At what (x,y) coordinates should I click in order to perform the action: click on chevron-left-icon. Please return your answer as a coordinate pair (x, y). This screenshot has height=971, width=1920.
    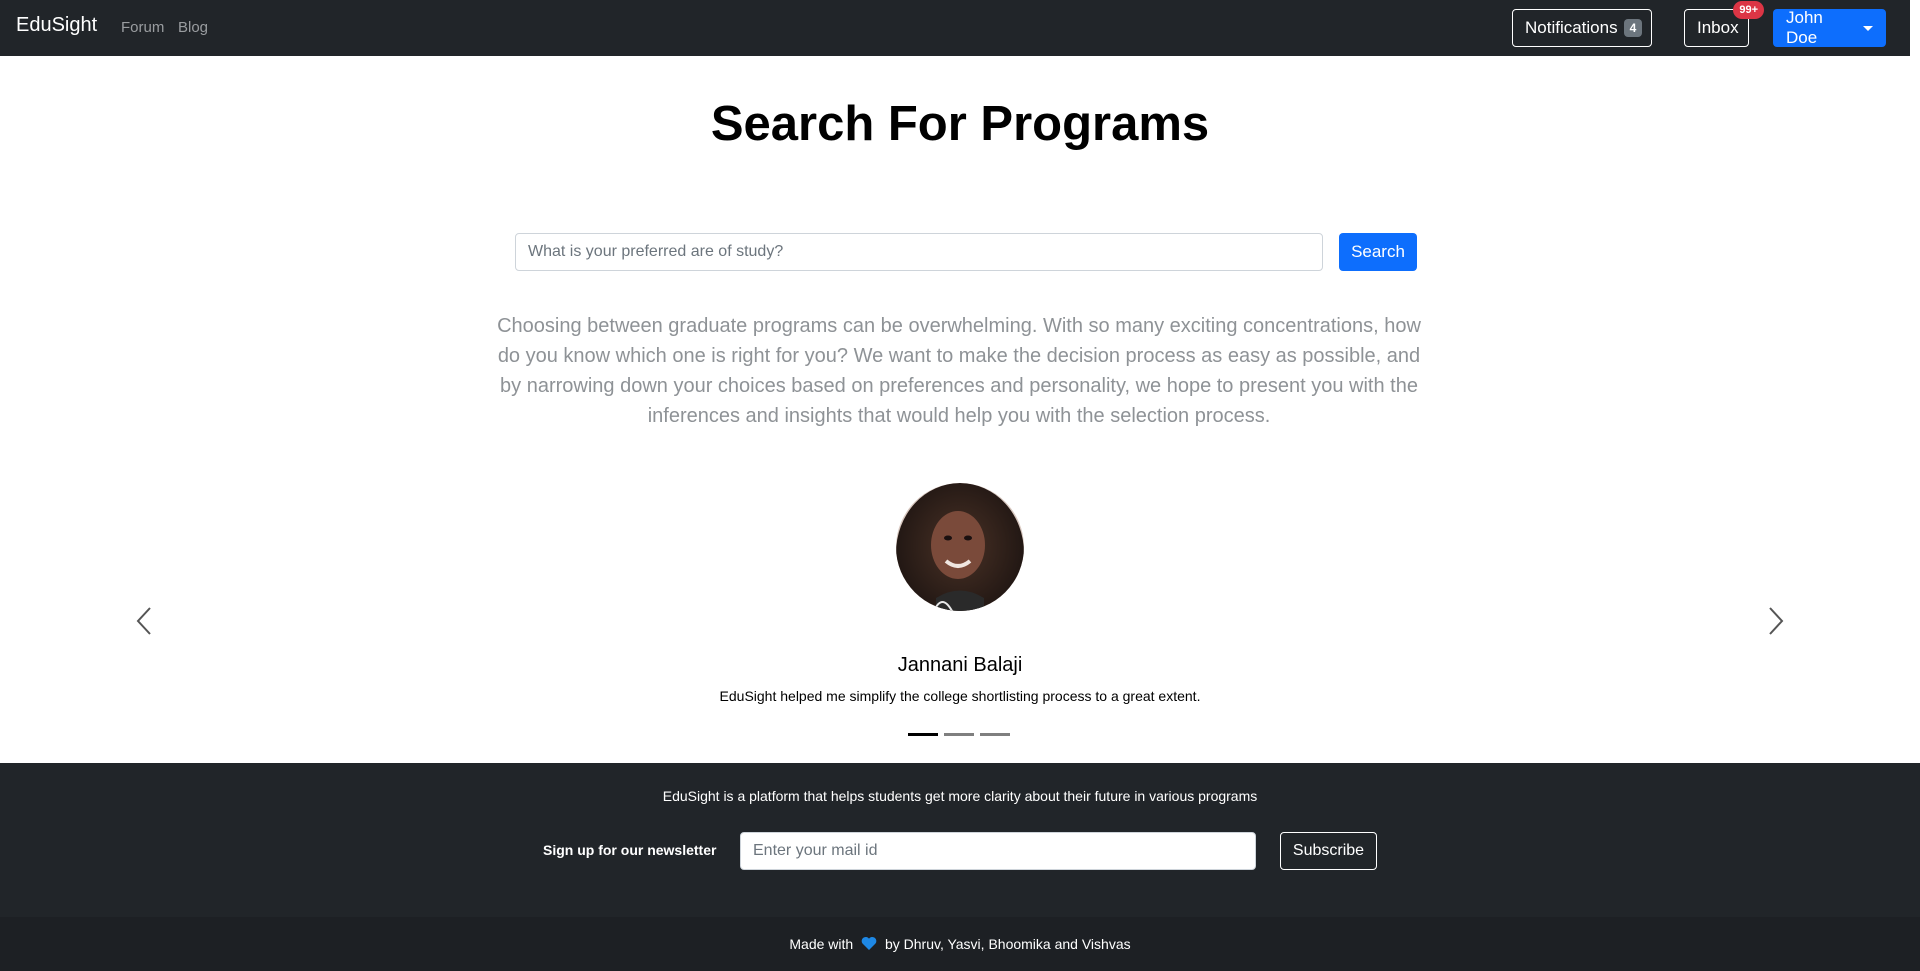
    Looking at the image, I should click on (143, 621).